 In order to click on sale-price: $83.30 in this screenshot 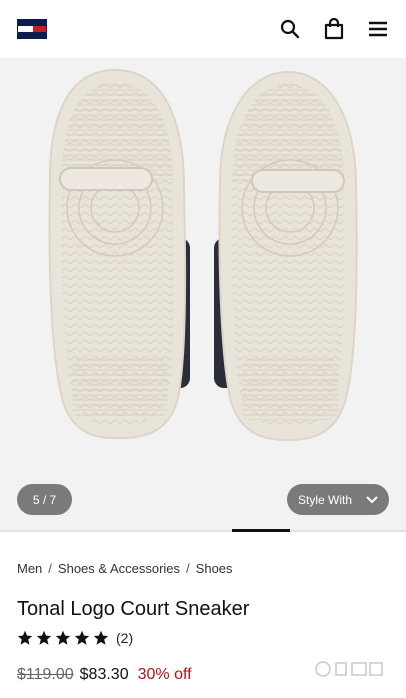, I will do `click(104, 674)`.